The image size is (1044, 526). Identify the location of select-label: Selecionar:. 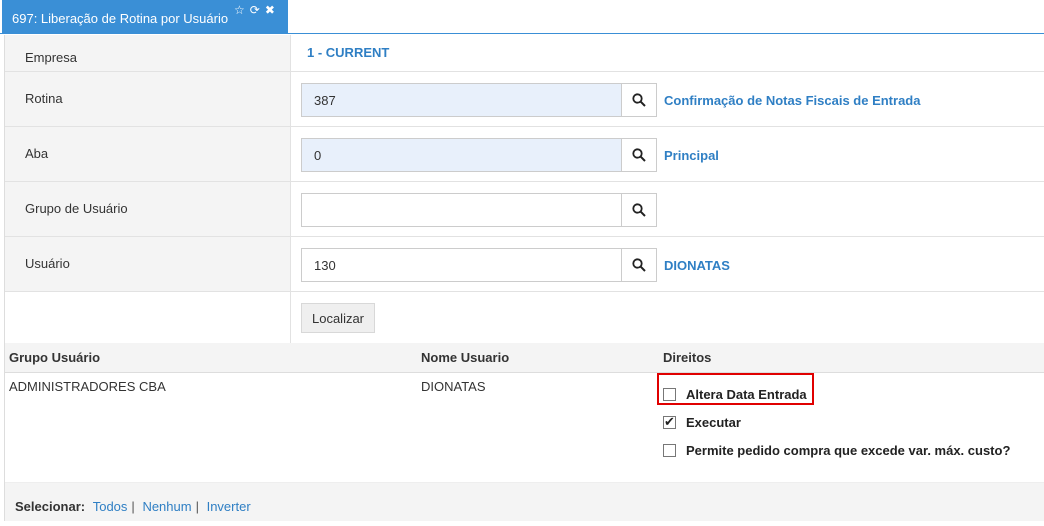
(50, 506).